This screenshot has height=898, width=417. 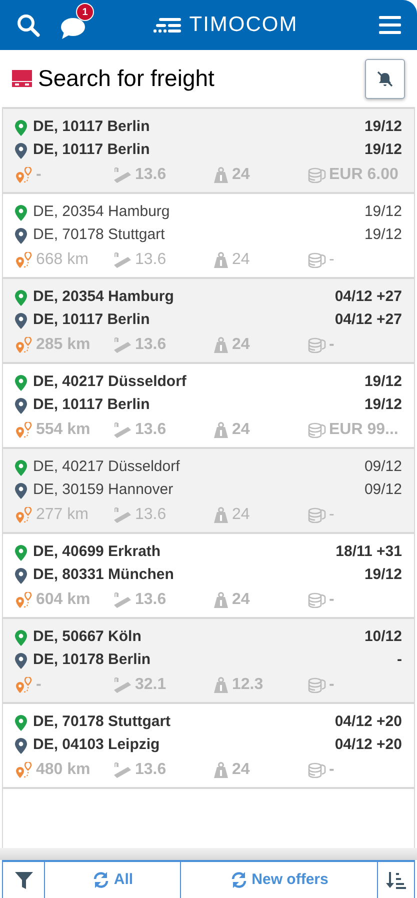 What do you see at coordinates (208, 661) in the screenshot?
I see `freight-offer-row: DE, 50667 Köln 10/12 DE, 10178 Berlin - - 32.1 12.3 -` at bounding box center [208, 661].